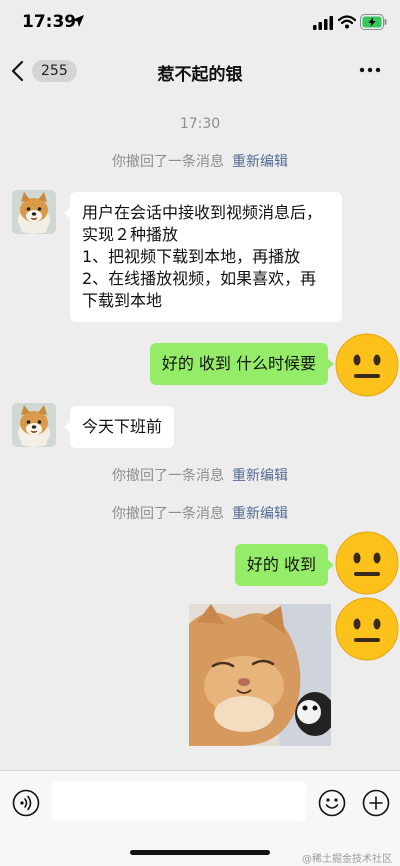 The height and width of the screenshot is (866, 400). I want to click on message-input, so click(179, 801).